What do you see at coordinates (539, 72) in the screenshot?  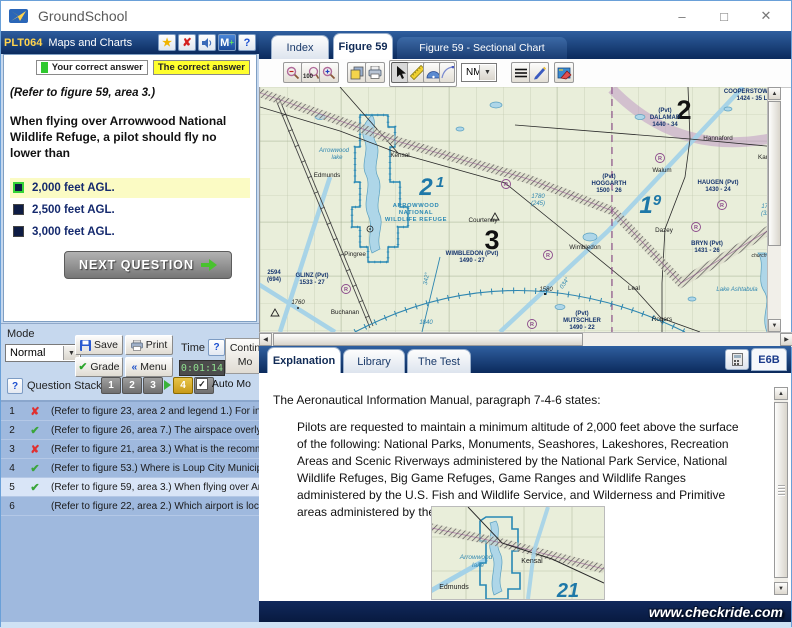 I see `annotate-button` at bounding box center [539, 72].